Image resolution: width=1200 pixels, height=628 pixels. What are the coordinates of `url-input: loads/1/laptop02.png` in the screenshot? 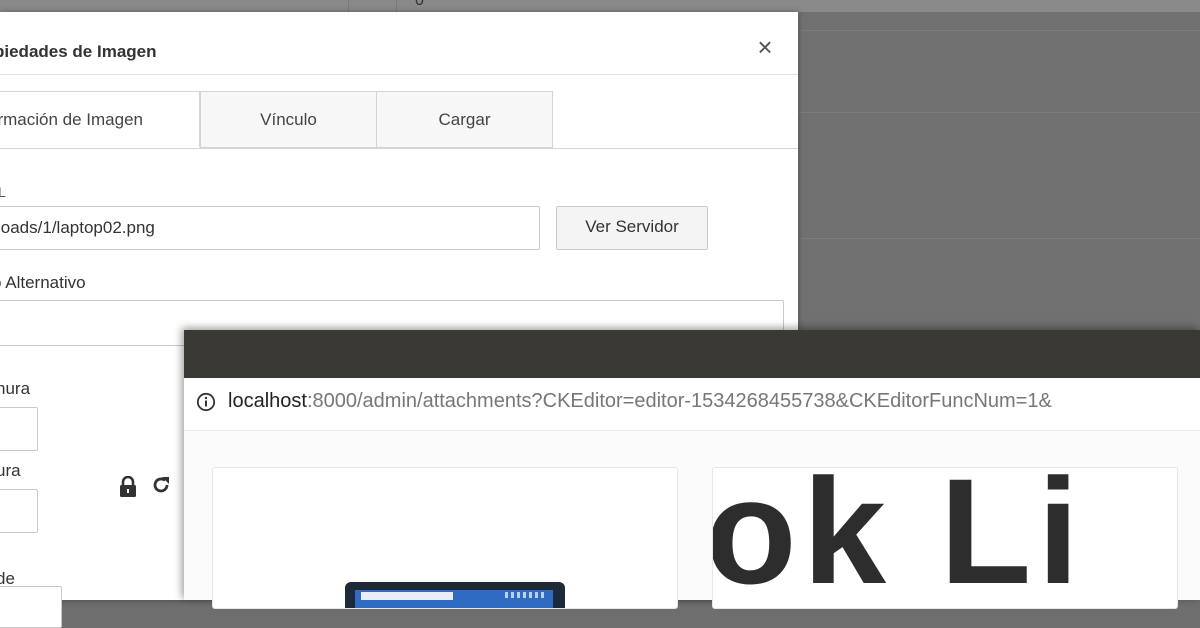 It's located at (270, 228).